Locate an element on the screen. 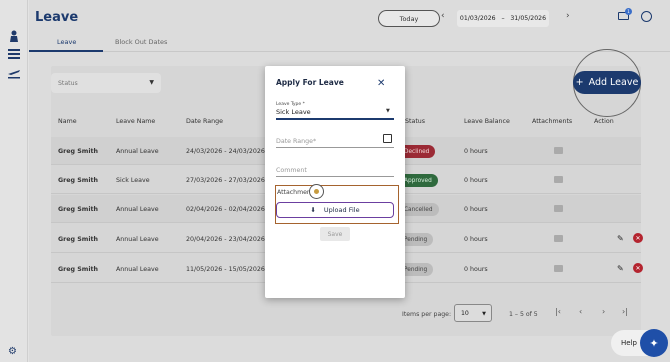 This screenshot has height=362, width=670. first-page-icon: |‹ is located at coordinates (558, 311).